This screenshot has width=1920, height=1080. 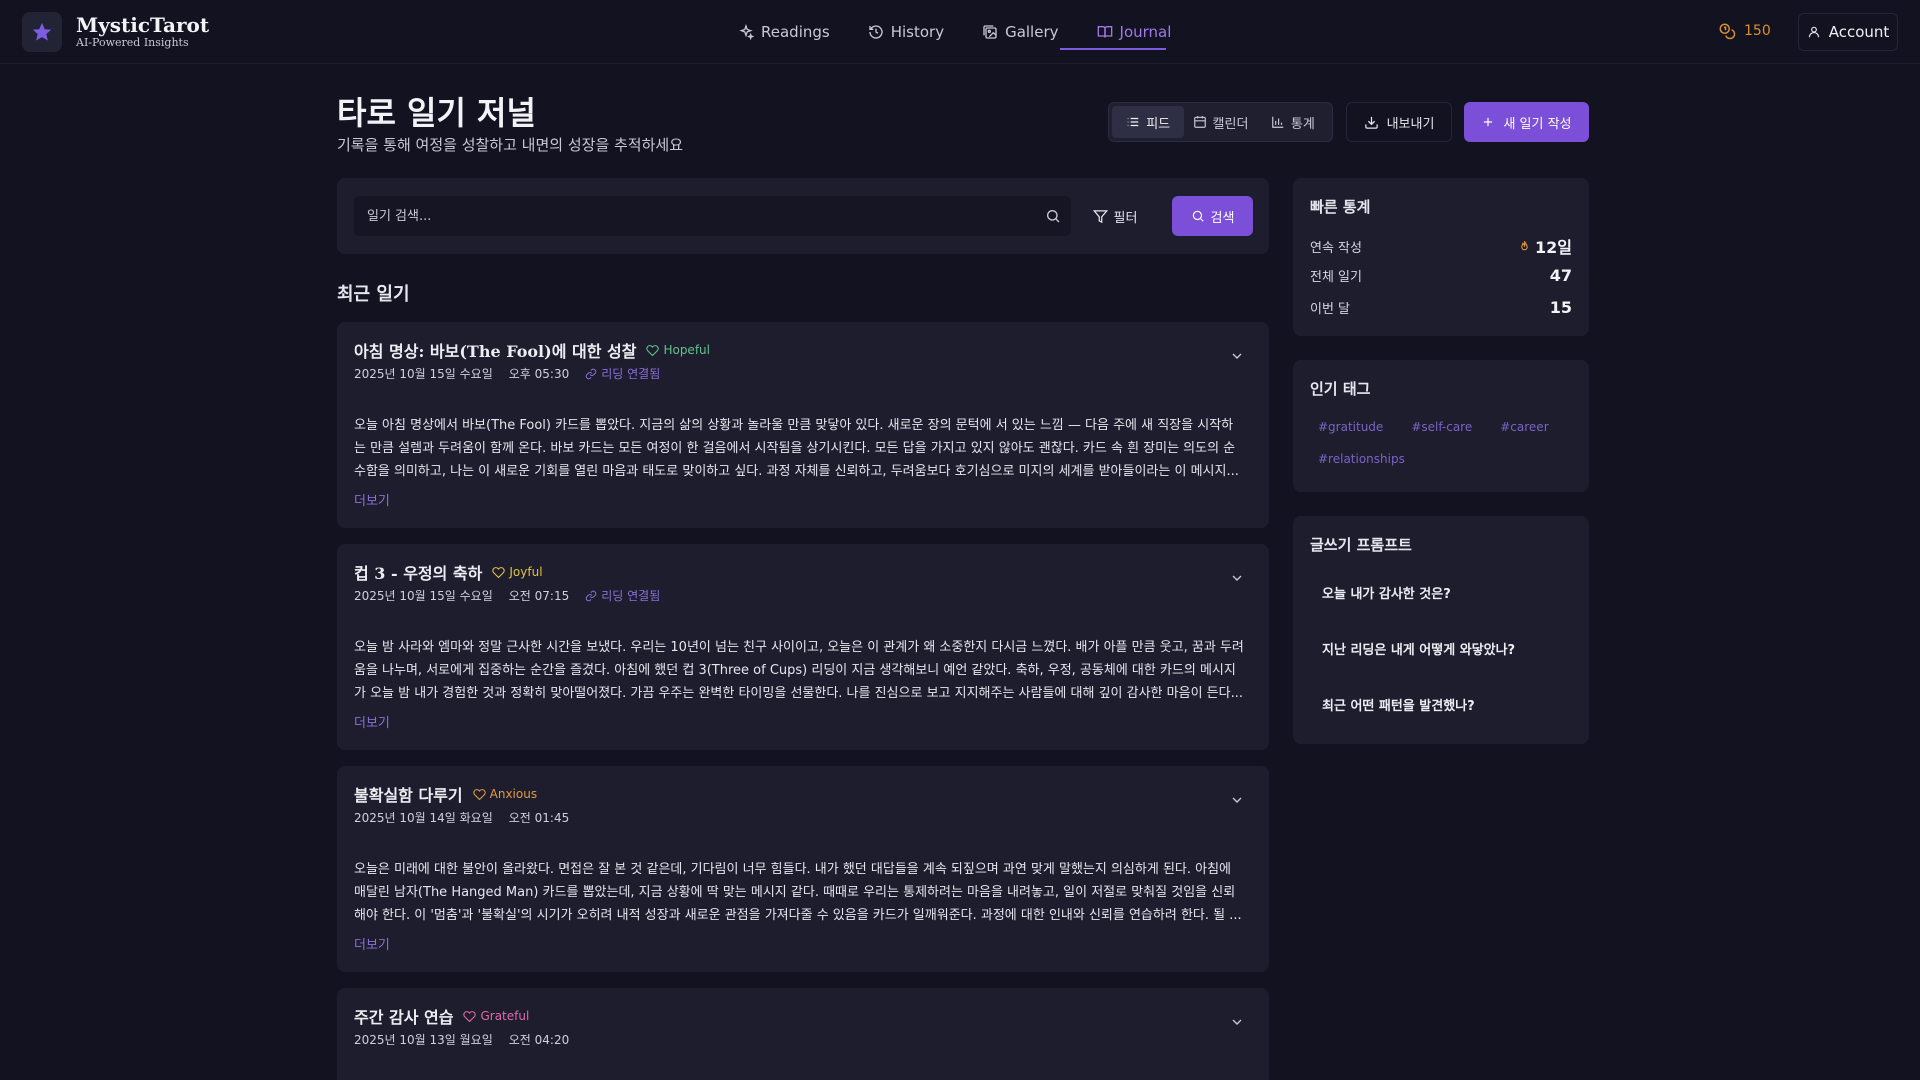 What do you see at coordinates (1727, 31) in the screenshot?
I see `coins-icon` at bounding box center [1727, 31].